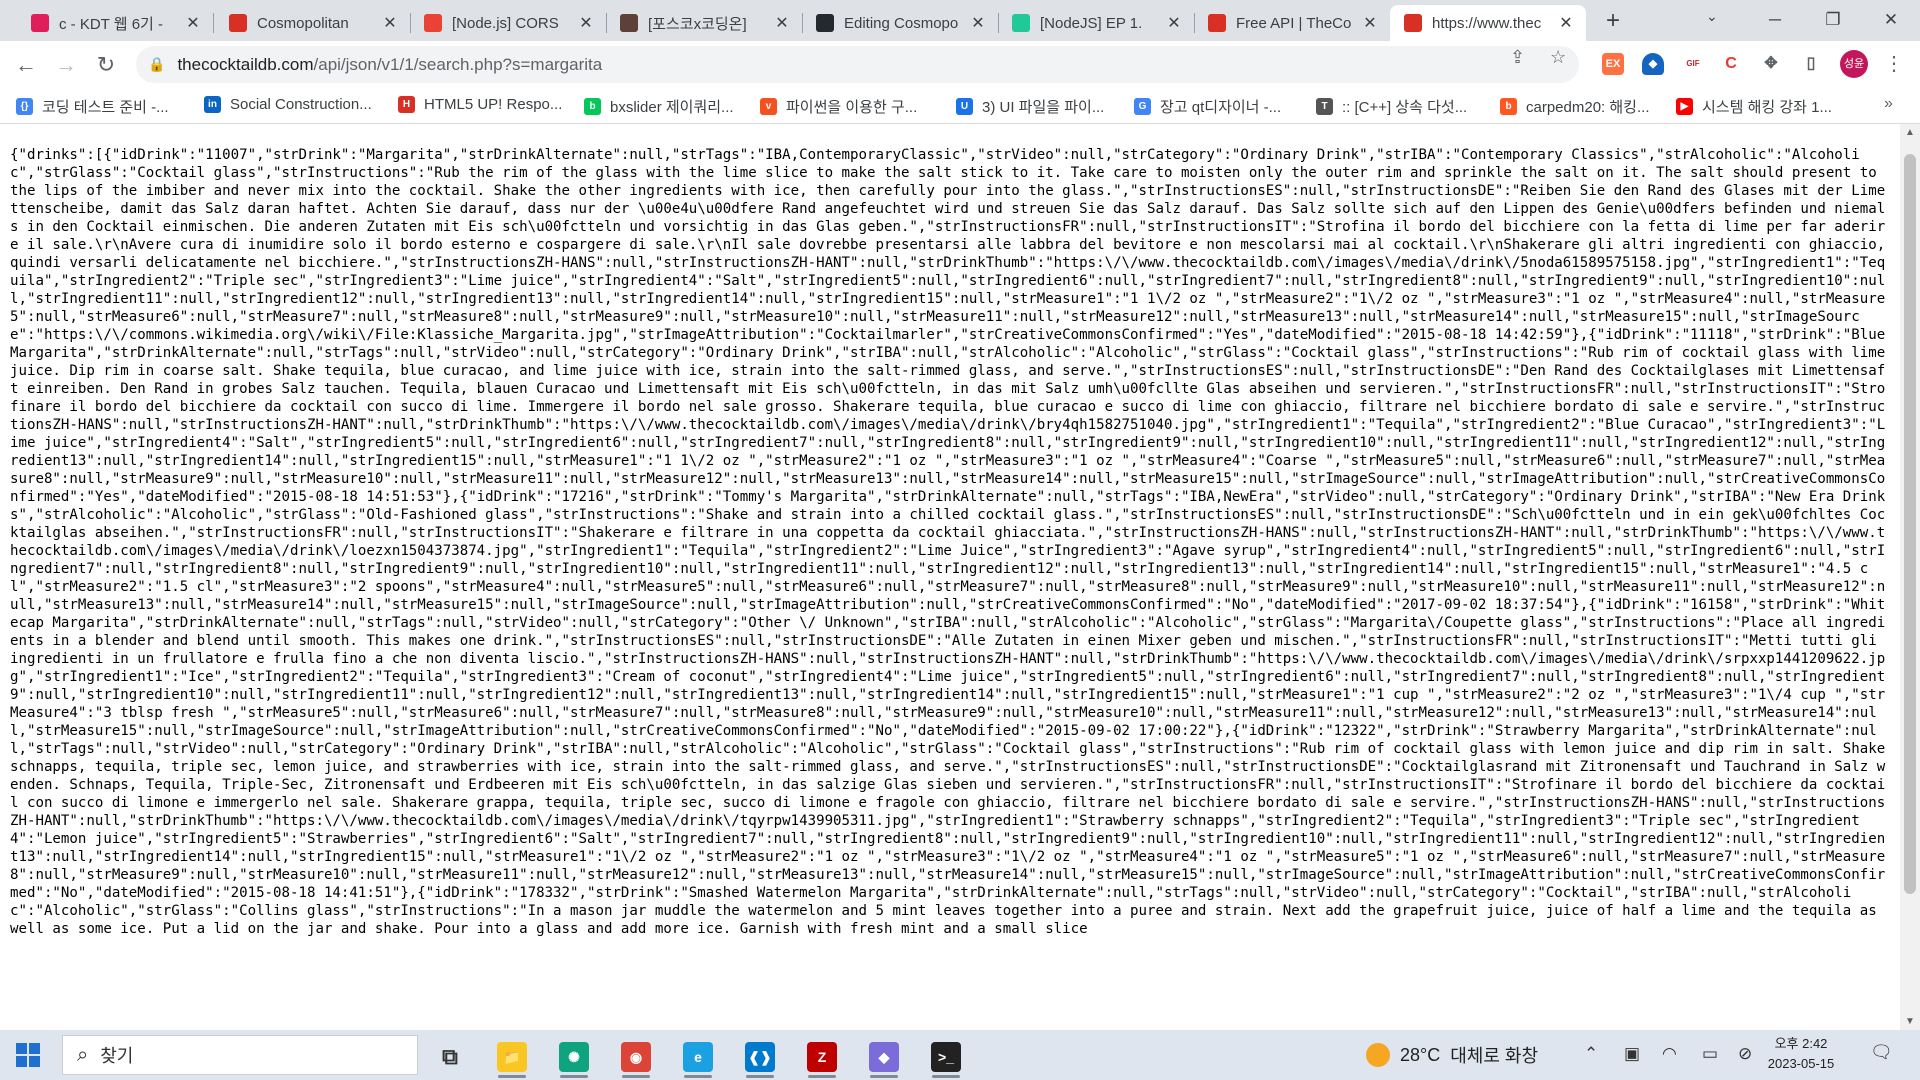 The width and height of the screenshot is (1920, 1080). What do you see at coordinates (1217, 23) in the screenshot?
I see `cocktail-icon` at bounding box center [1217, 23].